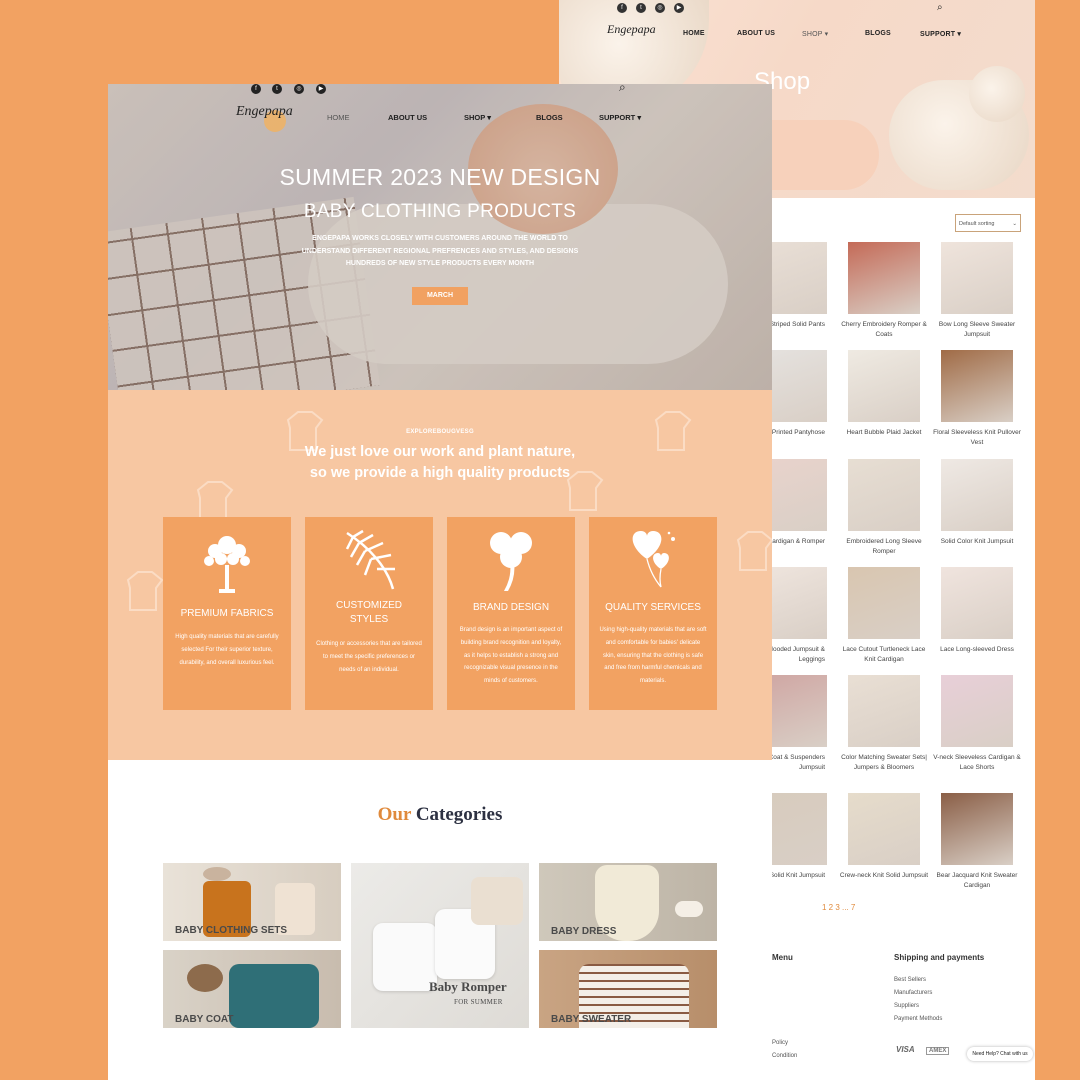 The image size is (1080, 1080). What do you see at coordinates (884, 329) in the screenshot?
I see `product-name: Cherry Embroidery Romper & Coats` at bounding box center [884, 329].